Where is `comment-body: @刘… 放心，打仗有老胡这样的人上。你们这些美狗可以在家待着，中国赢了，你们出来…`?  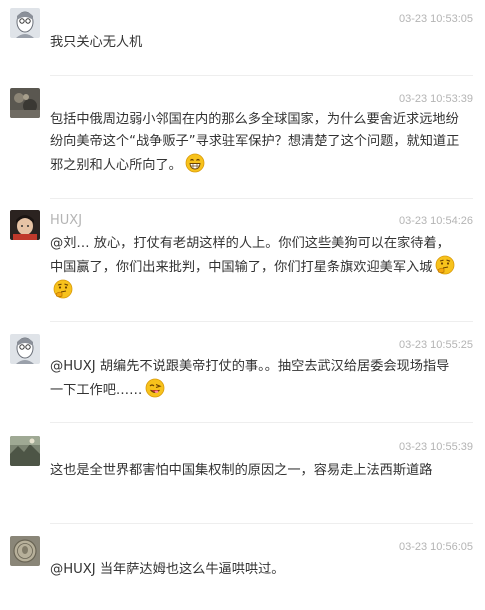
comment-body: @刘… 放心，打仗有老胡这样的人上。你们这些美狗可以在家待着，中国赢了，你们出来… is located at coordinates (250, 255).